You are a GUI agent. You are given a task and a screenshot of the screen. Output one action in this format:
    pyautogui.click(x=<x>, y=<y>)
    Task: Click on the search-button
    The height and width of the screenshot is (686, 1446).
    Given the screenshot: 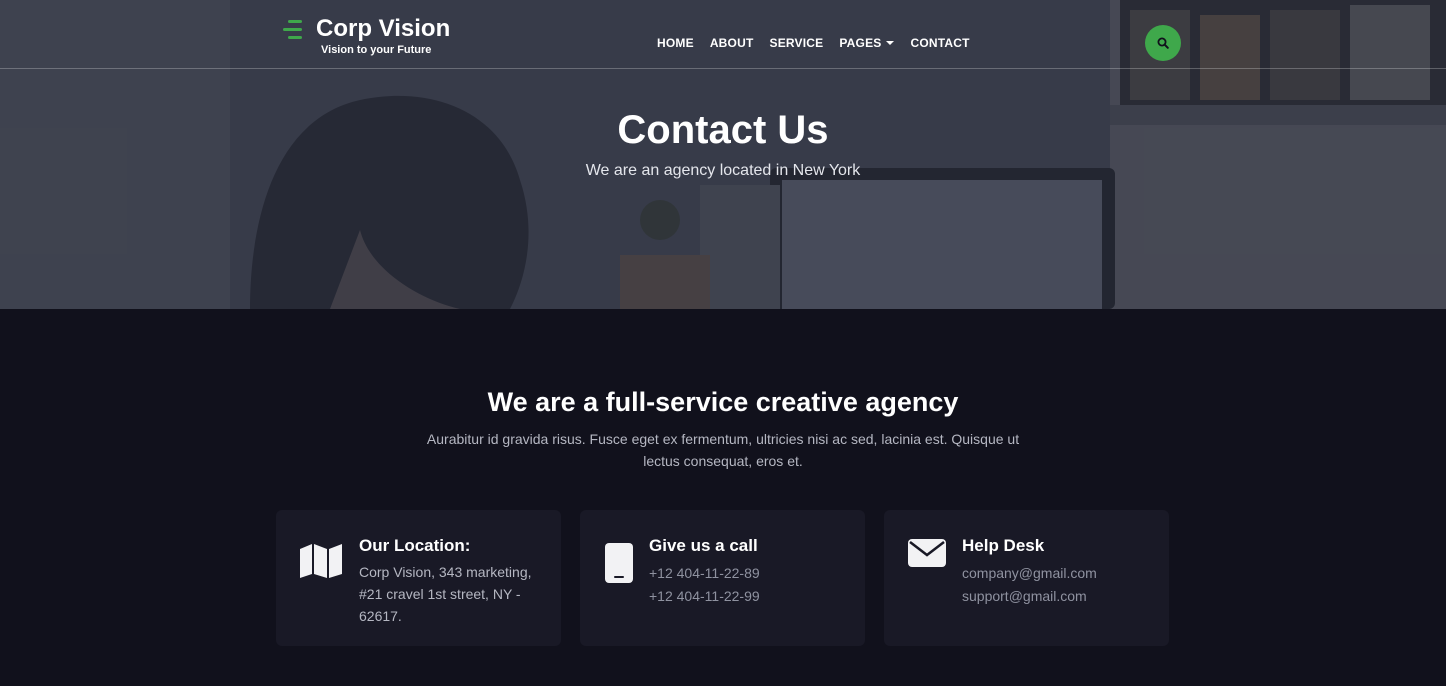 What is the action you would take?
    pyautogui.click(x=1163, y=43)
    